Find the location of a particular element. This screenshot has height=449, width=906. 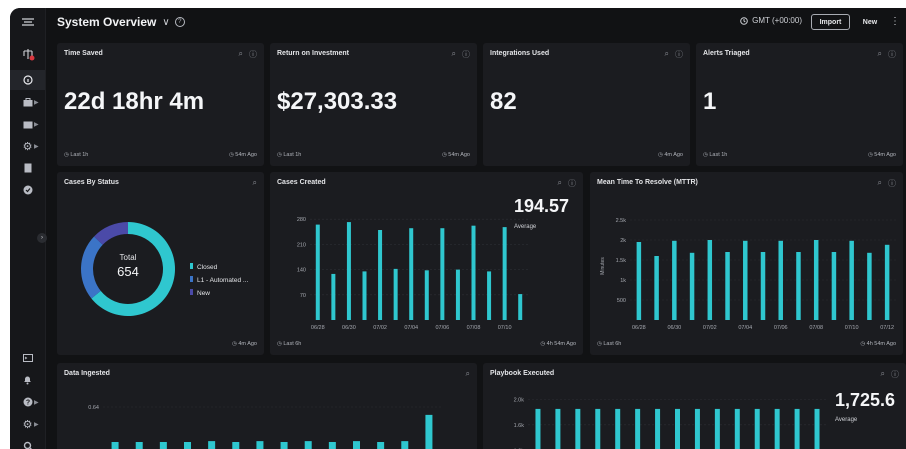

help-icon: ? ▶ is located at coordinates (27, 402).